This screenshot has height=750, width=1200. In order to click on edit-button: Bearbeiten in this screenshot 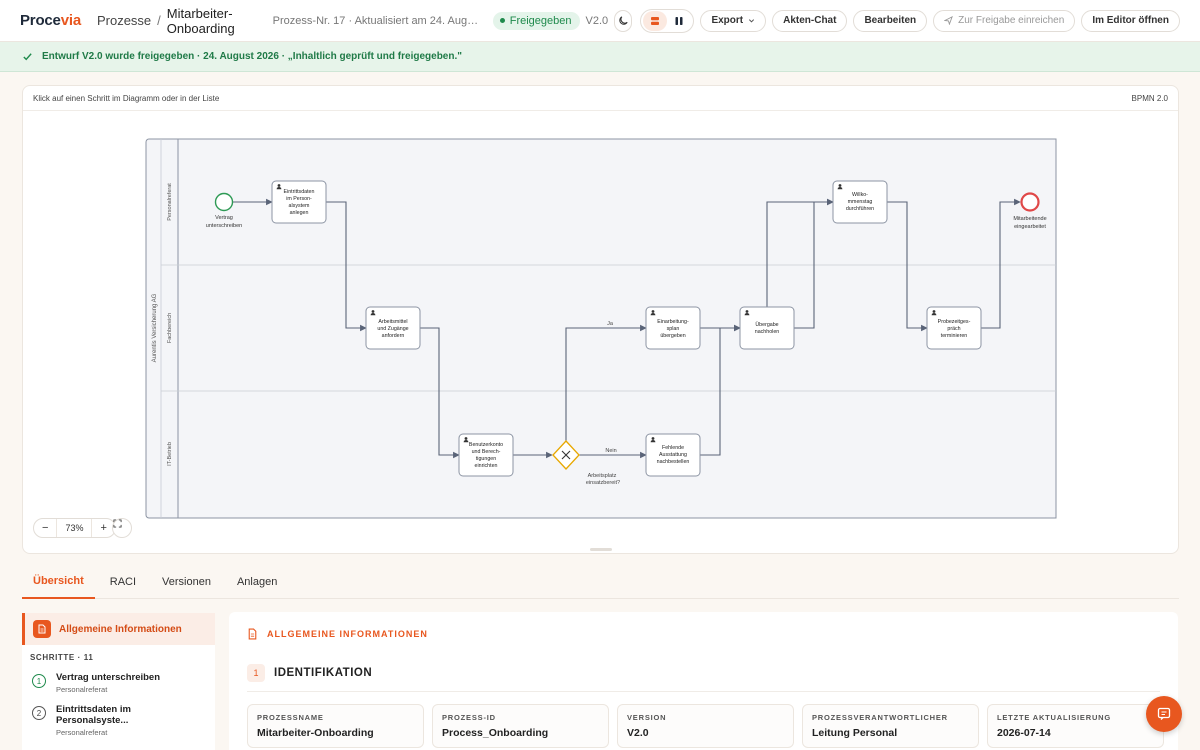, I will do `click(890, 20)`.